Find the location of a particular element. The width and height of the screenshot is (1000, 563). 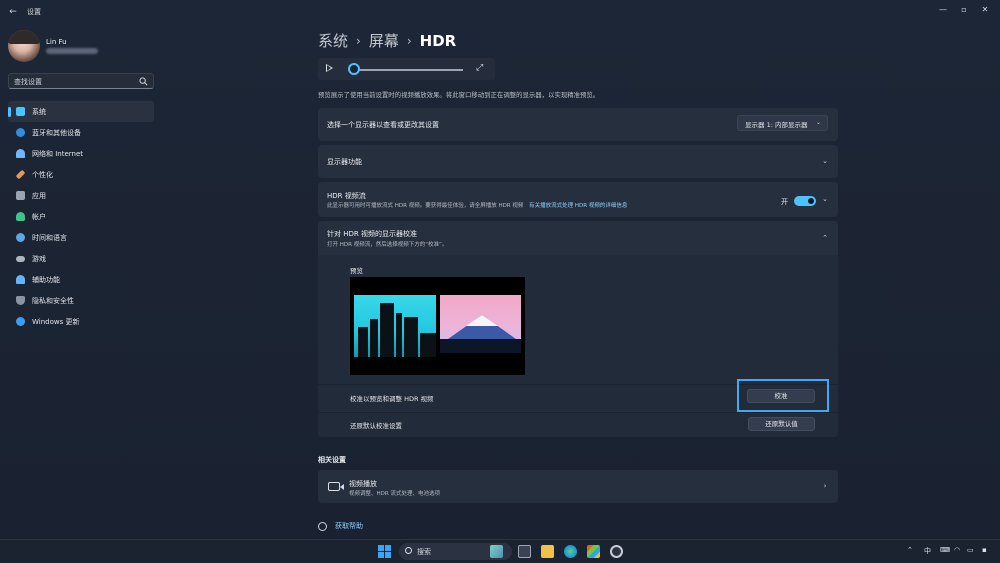

chevron-right-icon: › is located at coordinates (825, 486).